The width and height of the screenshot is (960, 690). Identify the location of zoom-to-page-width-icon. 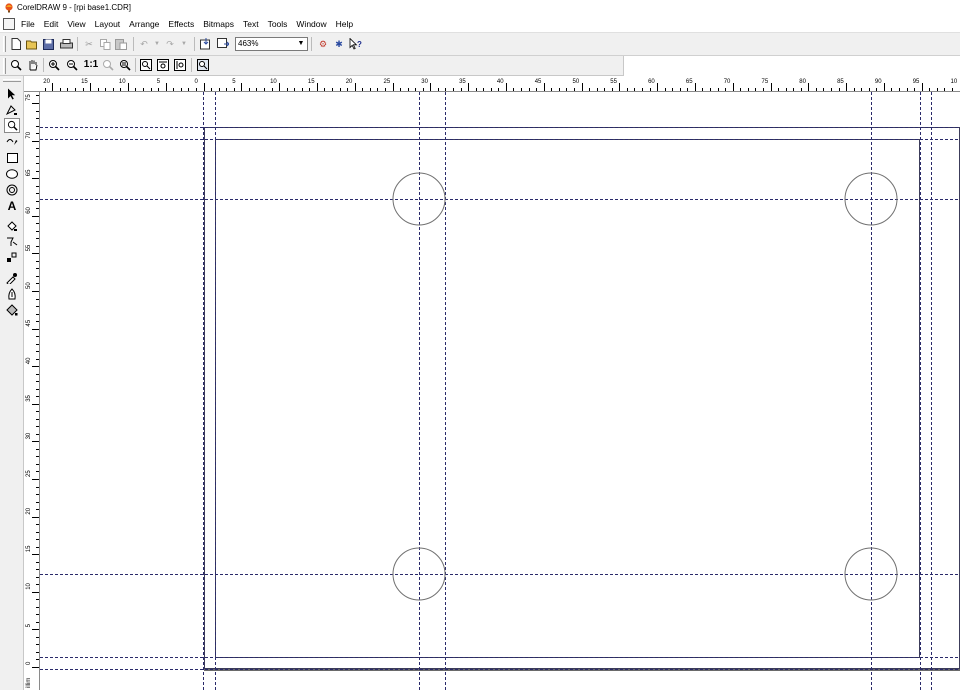
(163, 65).